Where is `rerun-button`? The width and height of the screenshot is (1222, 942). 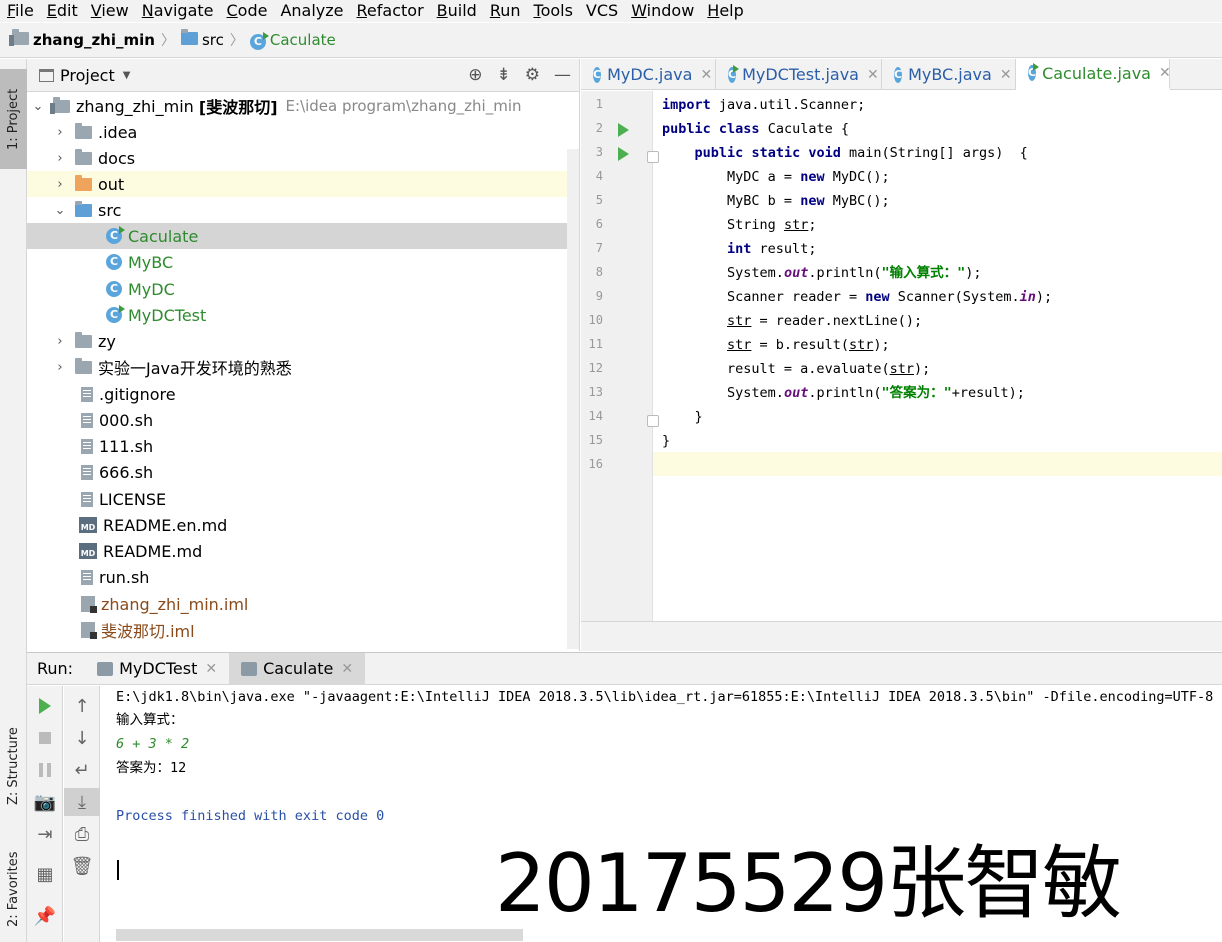
rerun-button is located at coordinates (45, 706).